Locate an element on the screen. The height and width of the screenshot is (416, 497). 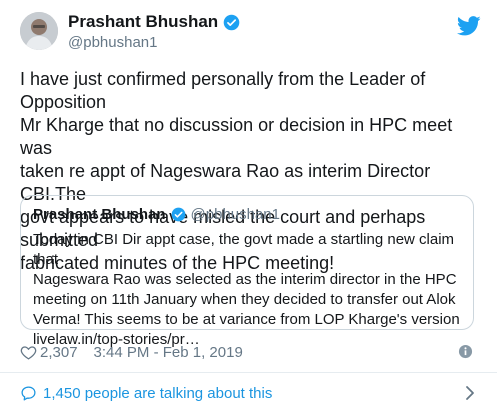
divider is located at coordinates (248, 372).